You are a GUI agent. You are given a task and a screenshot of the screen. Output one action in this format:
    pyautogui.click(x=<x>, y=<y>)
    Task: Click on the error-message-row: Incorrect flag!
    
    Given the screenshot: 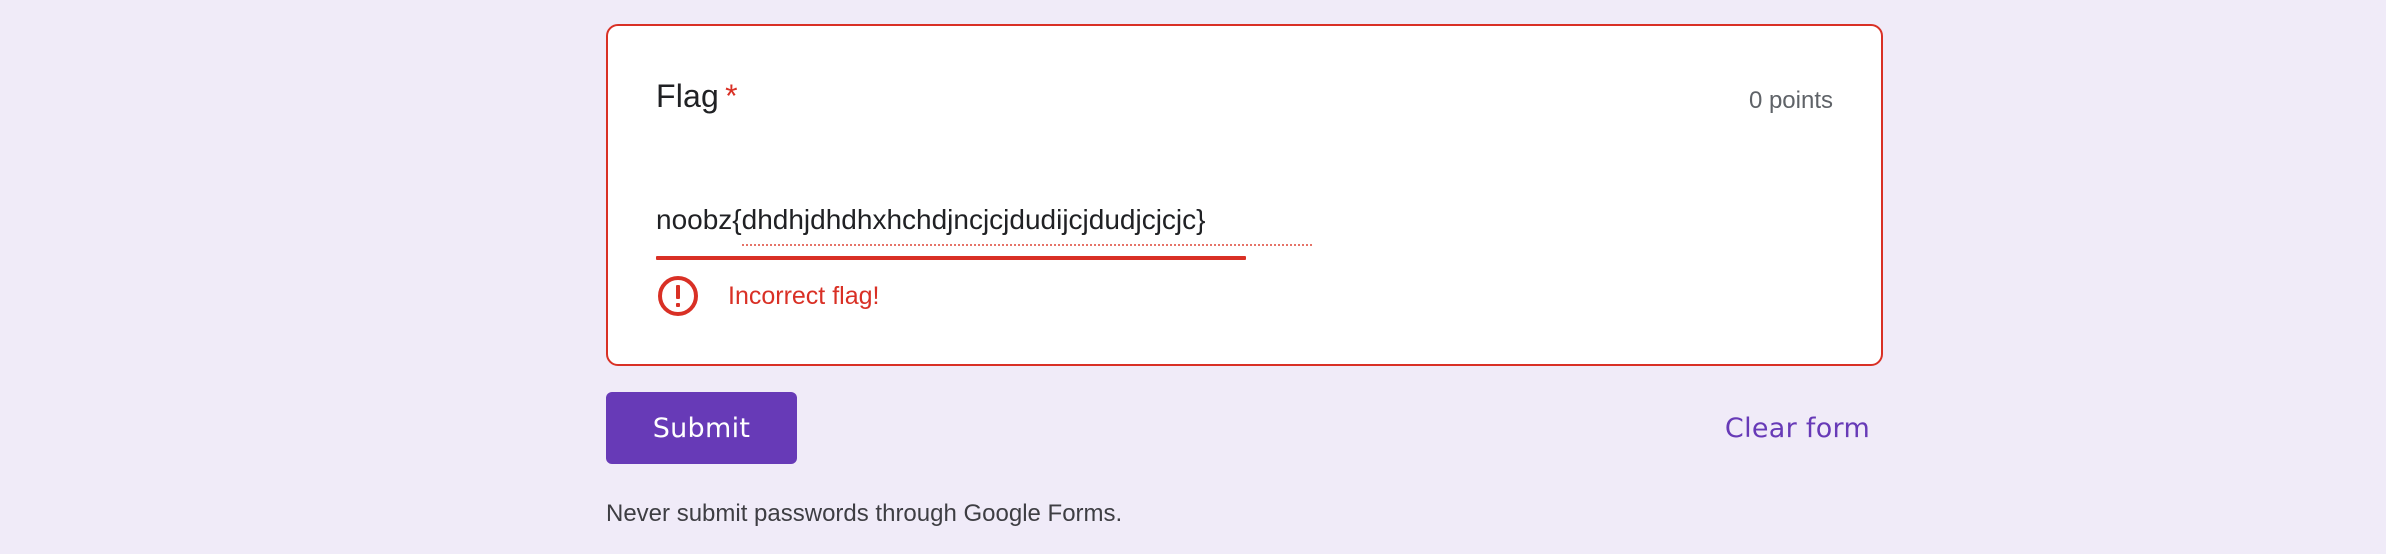 What is the action you would take?
    pyautogui.click(x=767, y=296)
    